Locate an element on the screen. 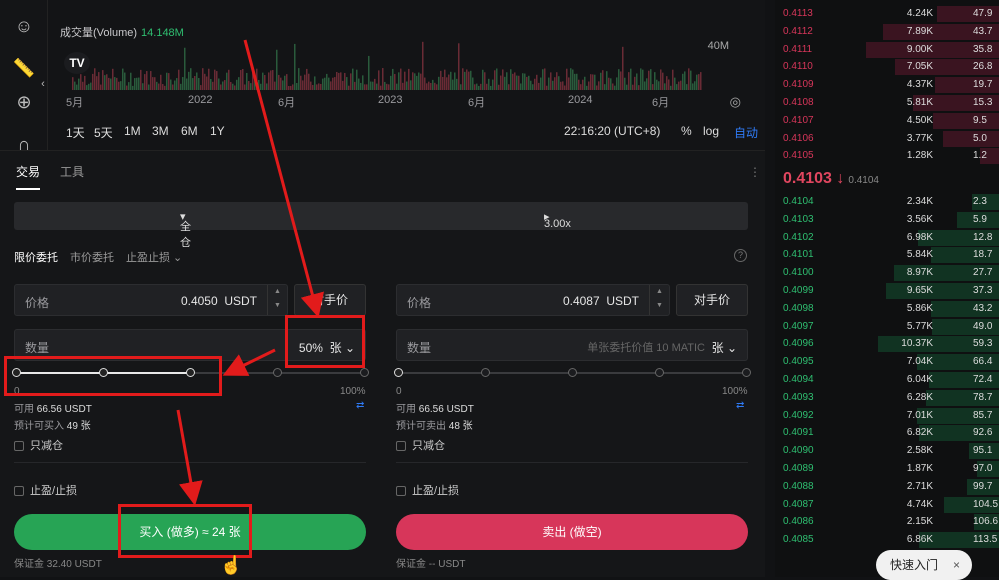 This screenshot has height=580, width=999. ask-amount: 4.50K is located at coordinates (919, 120).